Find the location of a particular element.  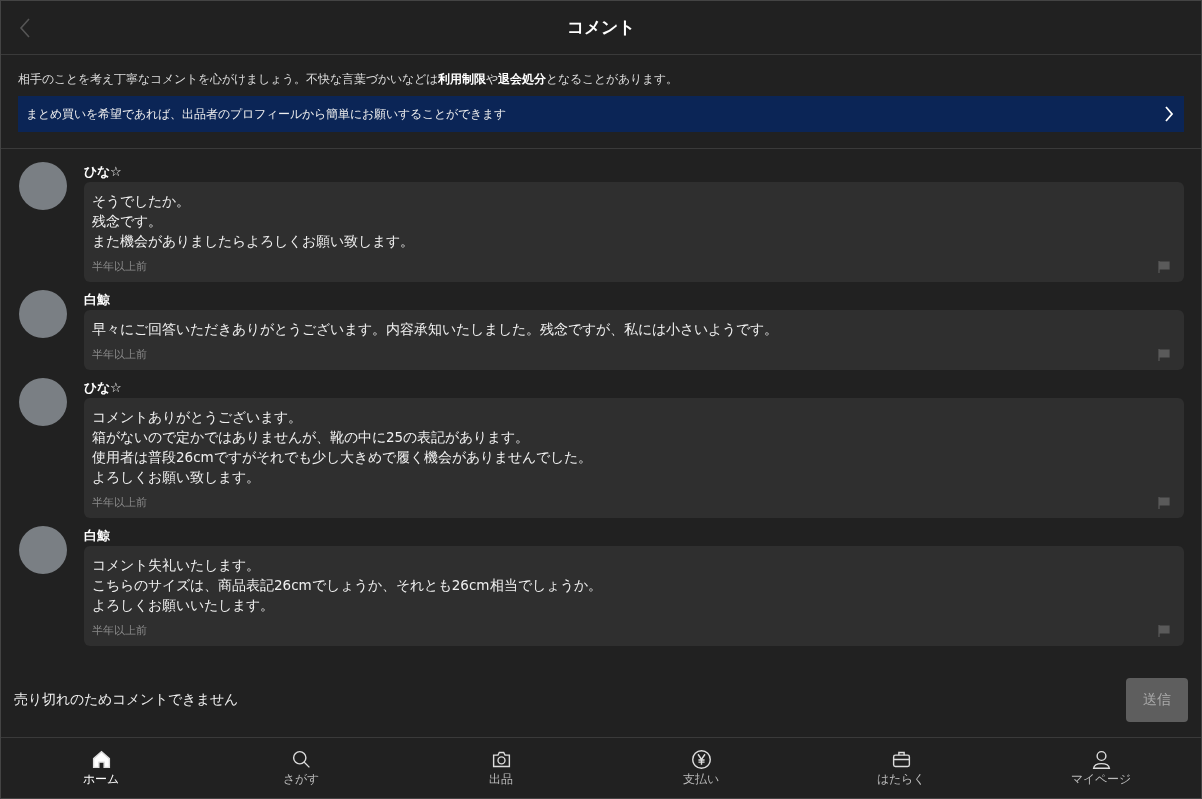

search-icon is located at coordinates (301, 759).